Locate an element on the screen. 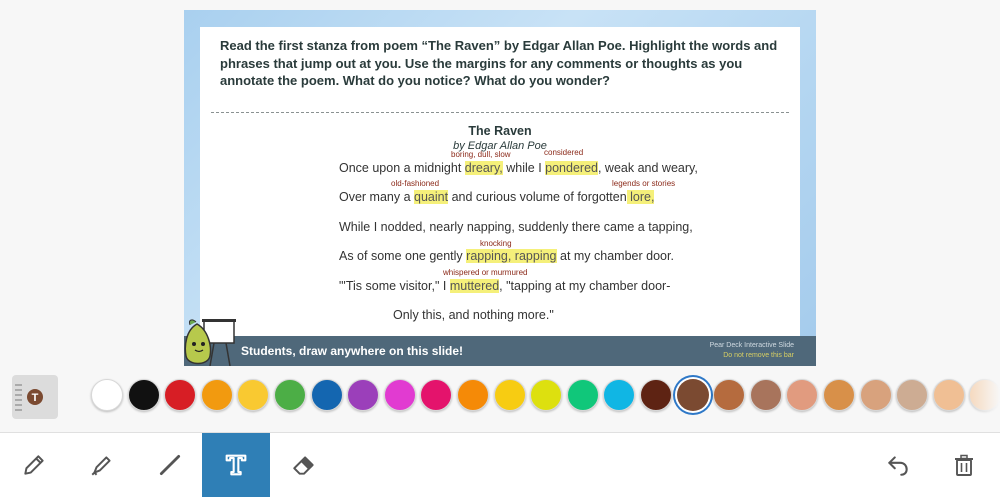 This screenshot has height=497, width=1000. poem-line: Only this, and nothing more." is located at coordinates (473, 315).